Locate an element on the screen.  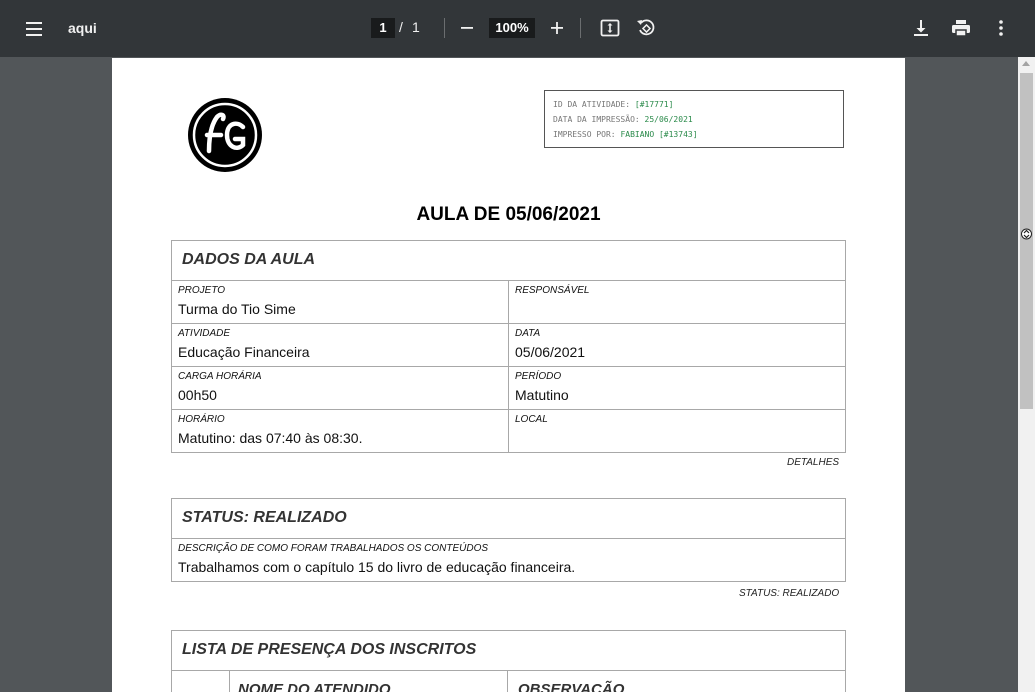
attendance-col-nome: NOME DO ATENDIDO is located at coordinates (368, 681).